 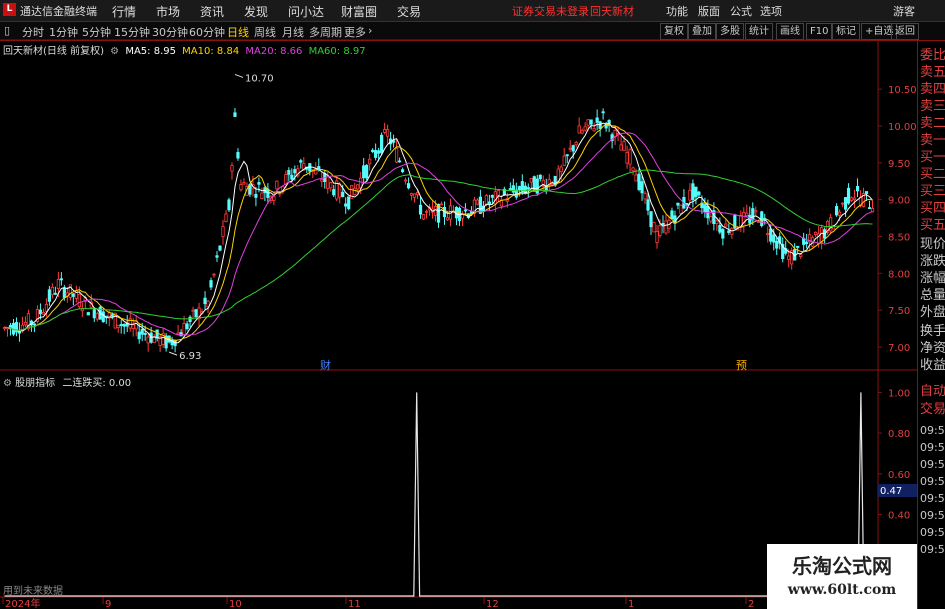 What do you see at coordinates (239, 75) in the screenshot?
I see `high-pointer` at bounding box center [239, 75].